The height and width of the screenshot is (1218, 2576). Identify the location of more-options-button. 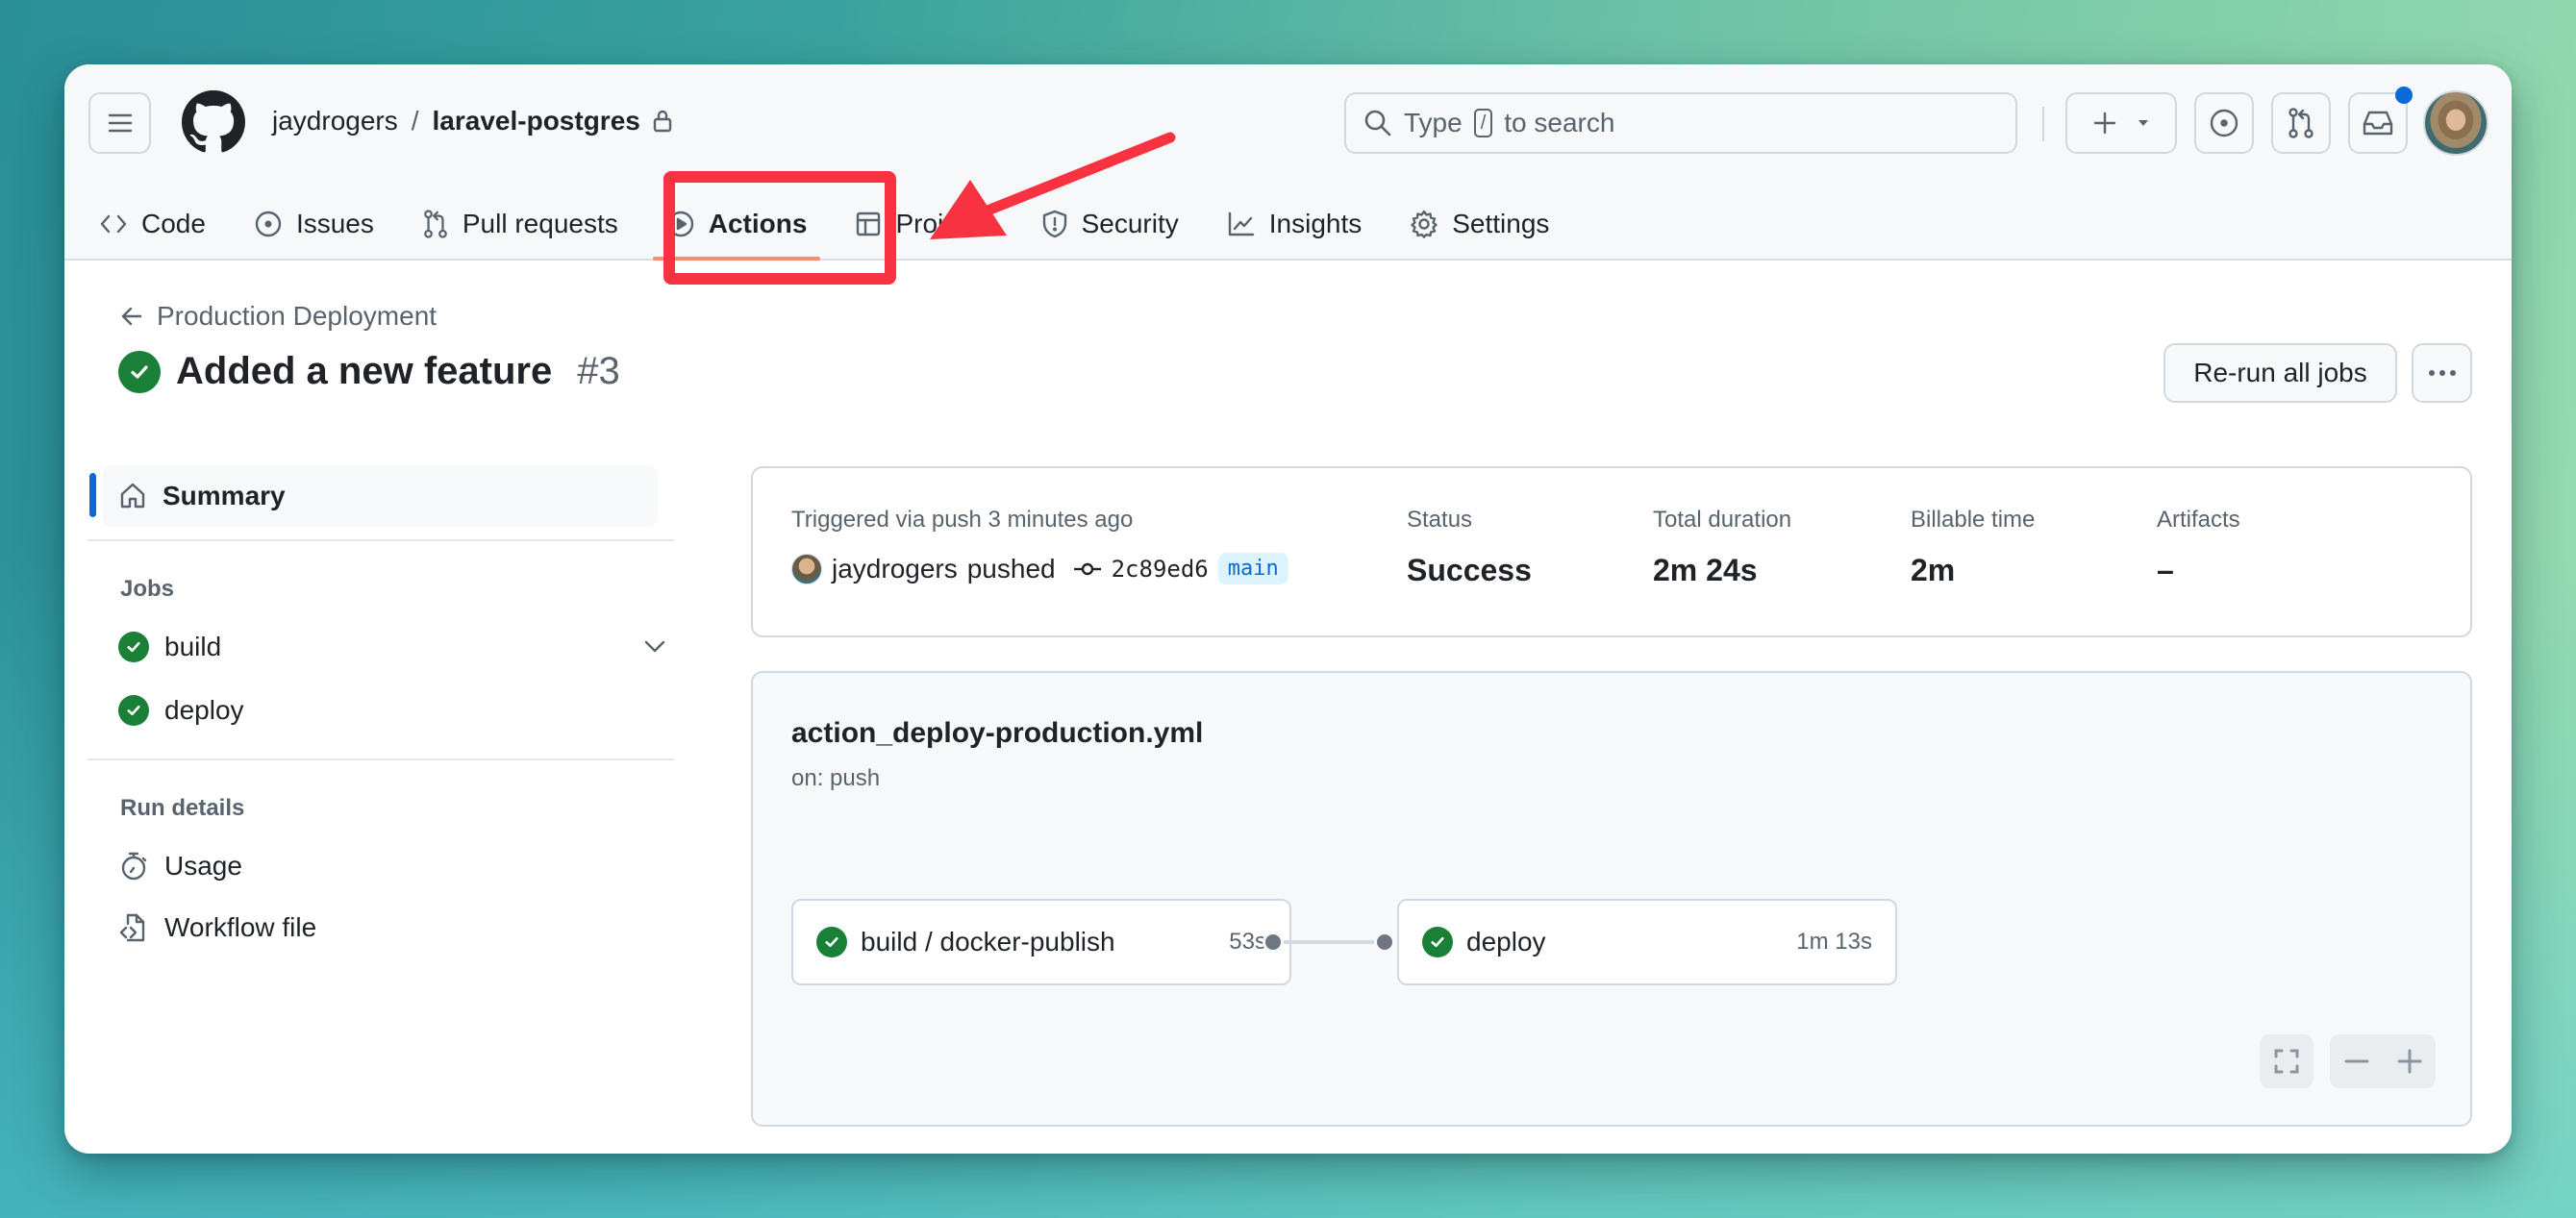
(2442, 373).